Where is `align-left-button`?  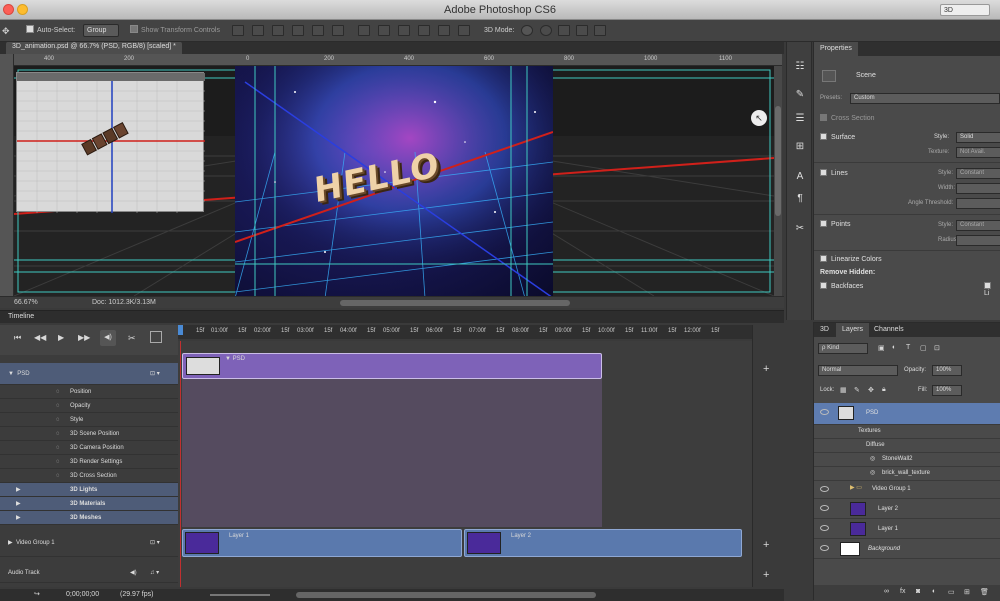
align-left-button is located at coordinates (298, 30).